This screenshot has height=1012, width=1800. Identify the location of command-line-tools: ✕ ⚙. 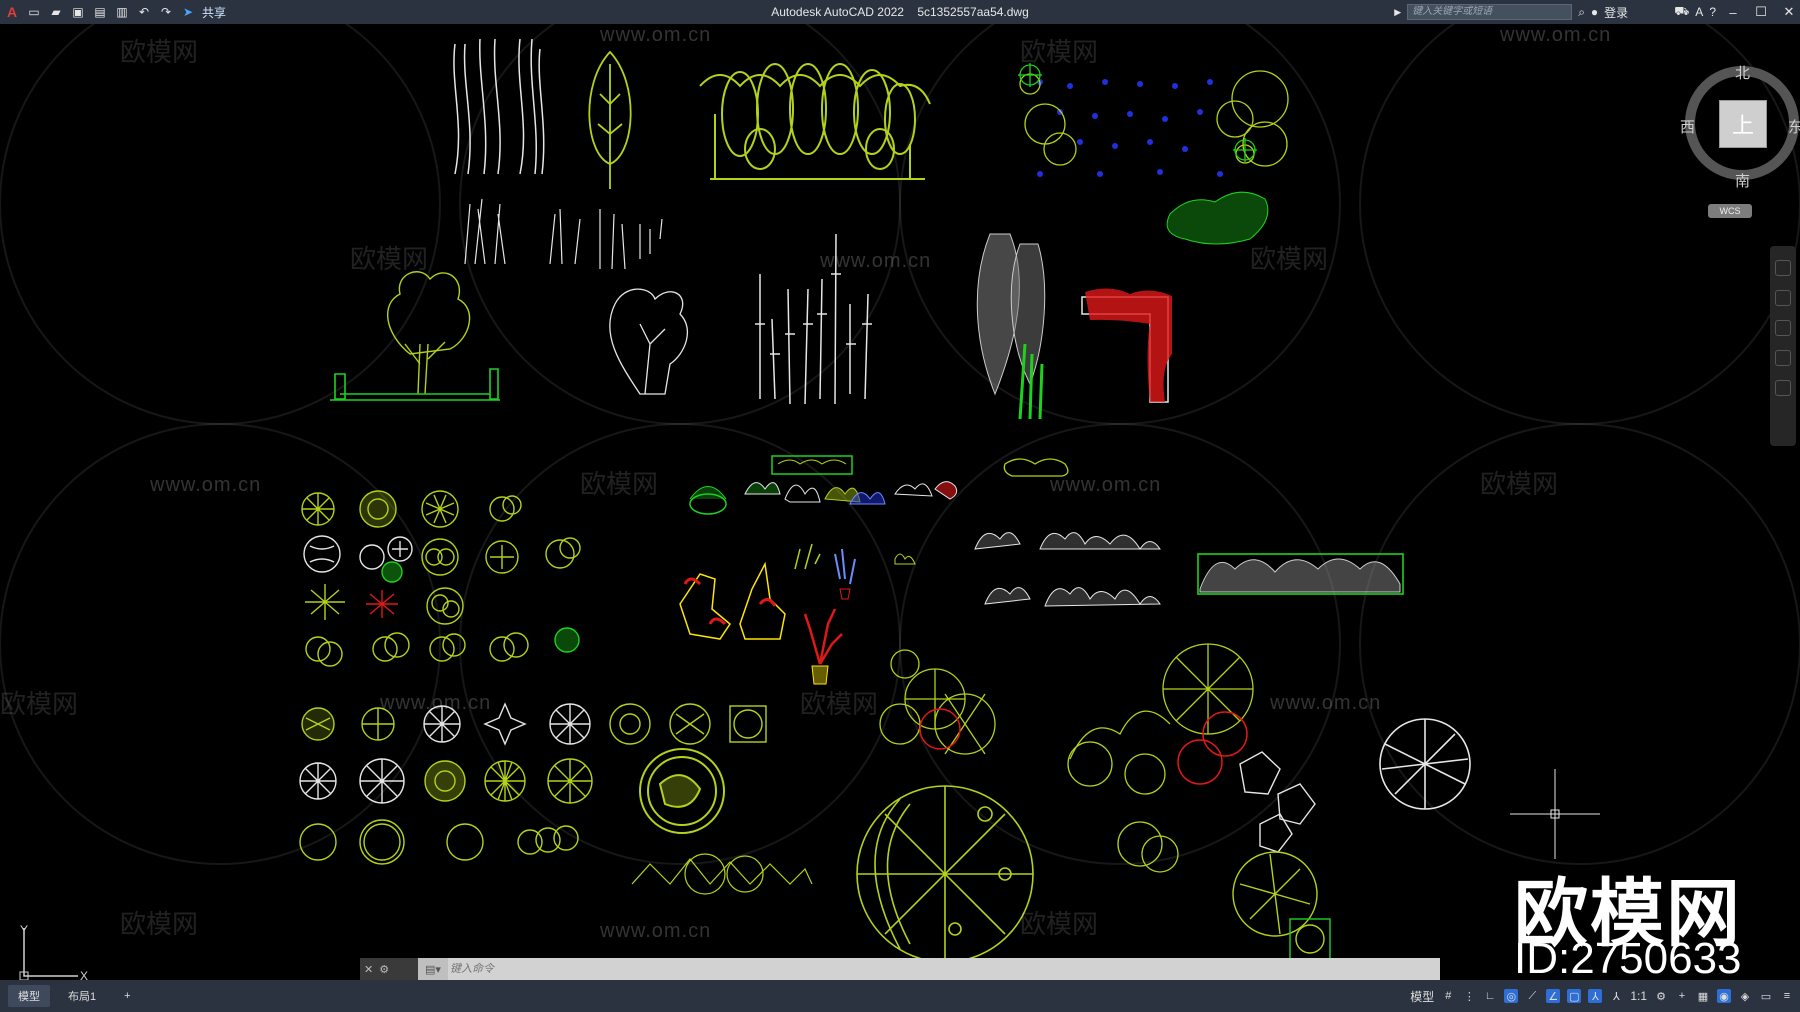
(389, 969).